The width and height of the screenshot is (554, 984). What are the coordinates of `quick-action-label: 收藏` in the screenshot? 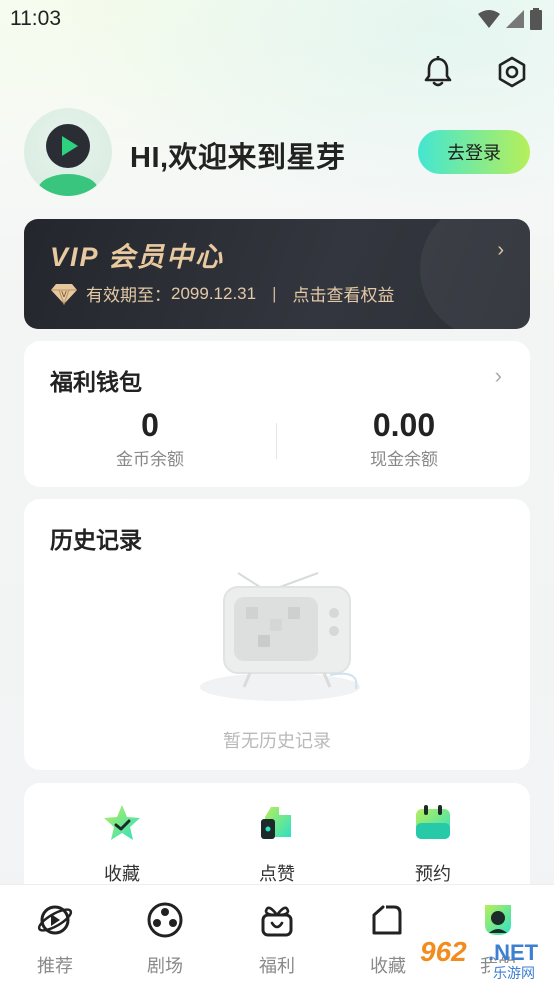 It's located at (122, 874).